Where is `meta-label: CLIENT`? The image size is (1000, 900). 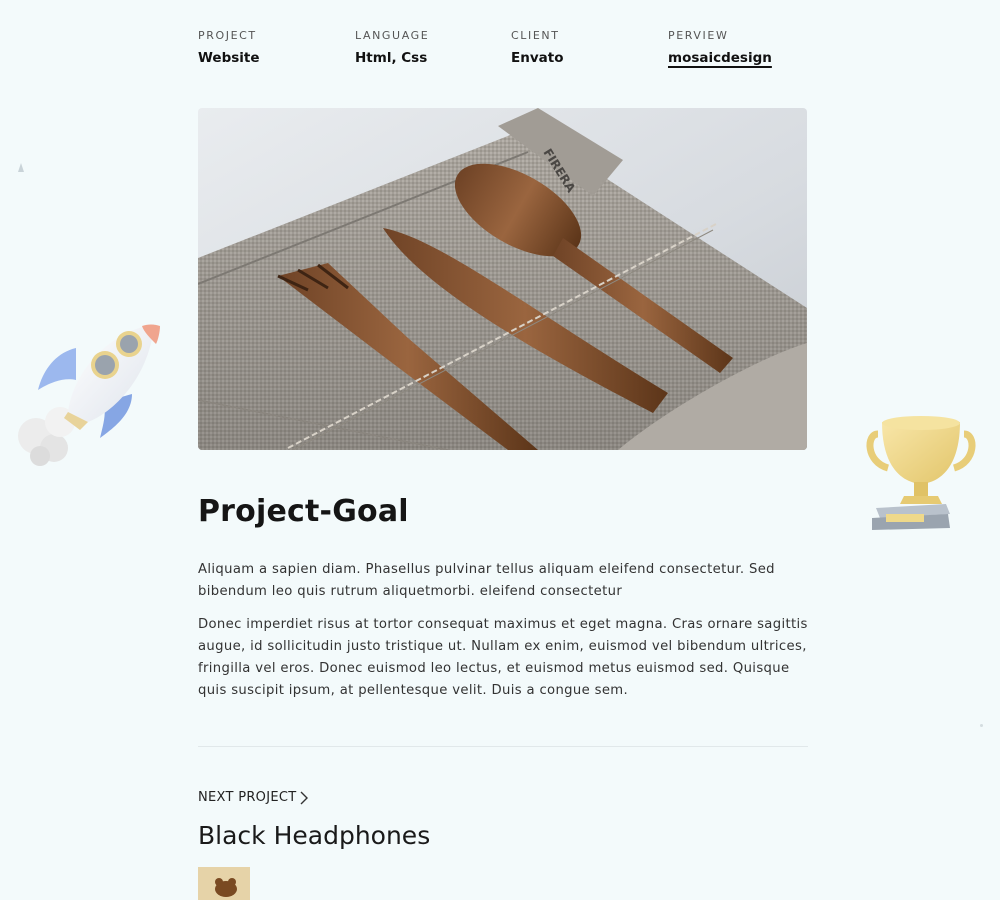
meta-label: CLIENT is located at coordinates (535, 35).